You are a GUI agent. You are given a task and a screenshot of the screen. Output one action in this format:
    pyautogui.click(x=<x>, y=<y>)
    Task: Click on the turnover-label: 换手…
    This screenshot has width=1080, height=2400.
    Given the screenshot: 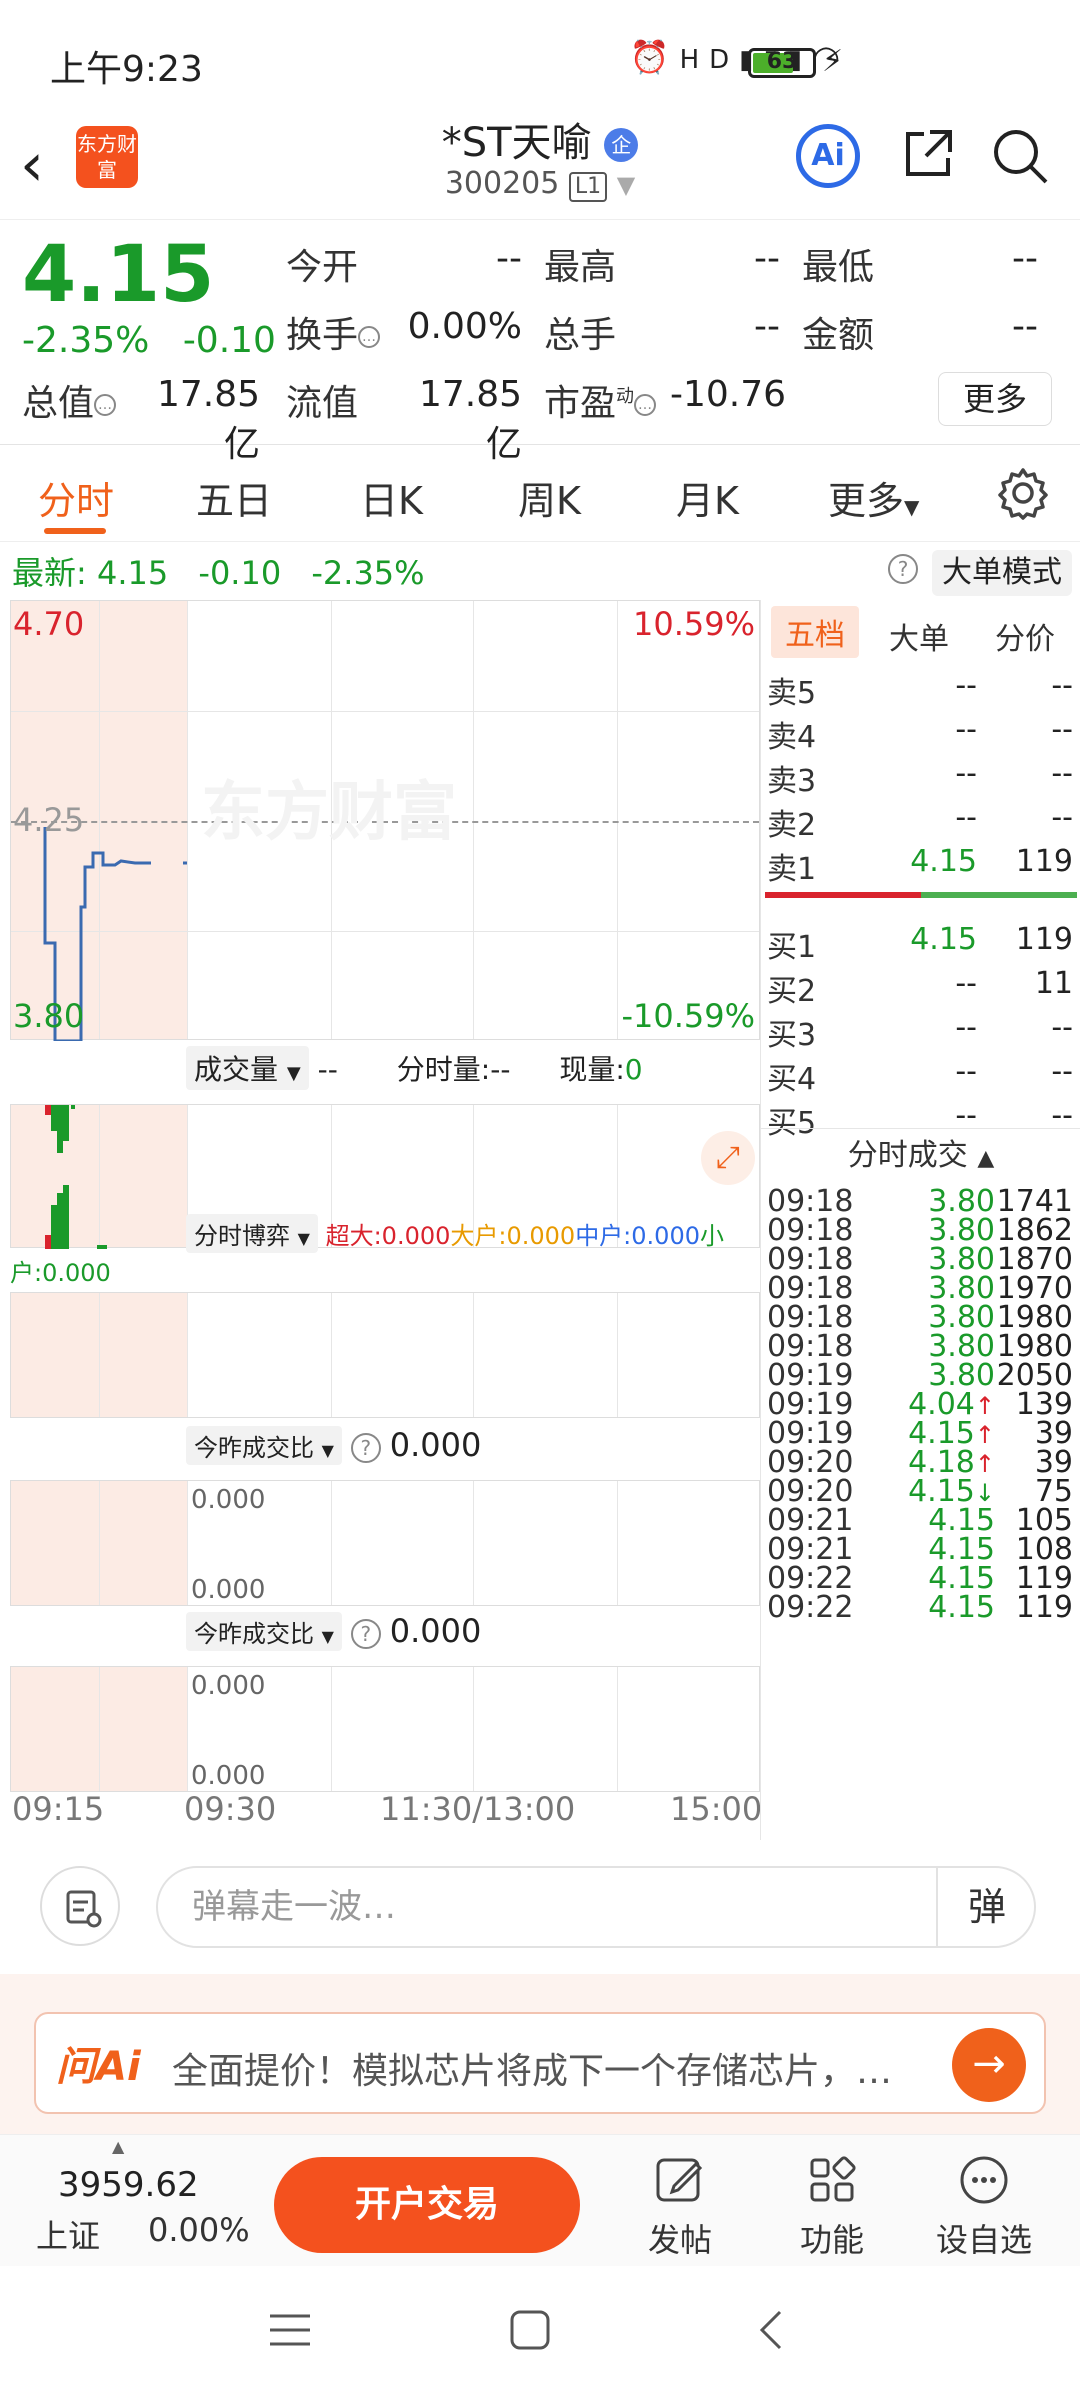 What is the action you would take?
    pyautogui.click(x=333, y=332)
    